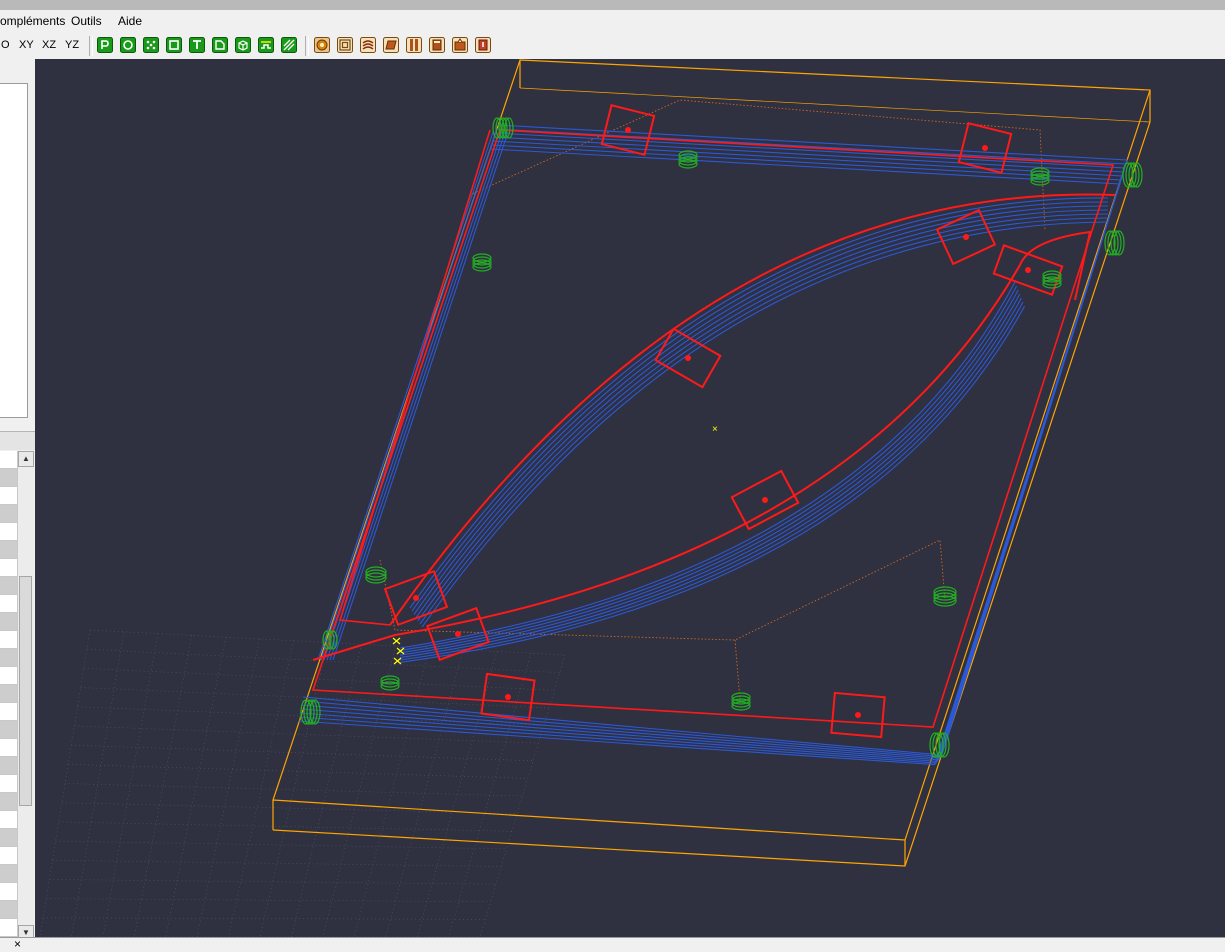 The width and height of the screenshot is (1225, 952). Describe the element at coordinates (243, 45) in the screenshot. I see `3d-box-icon` at that location.